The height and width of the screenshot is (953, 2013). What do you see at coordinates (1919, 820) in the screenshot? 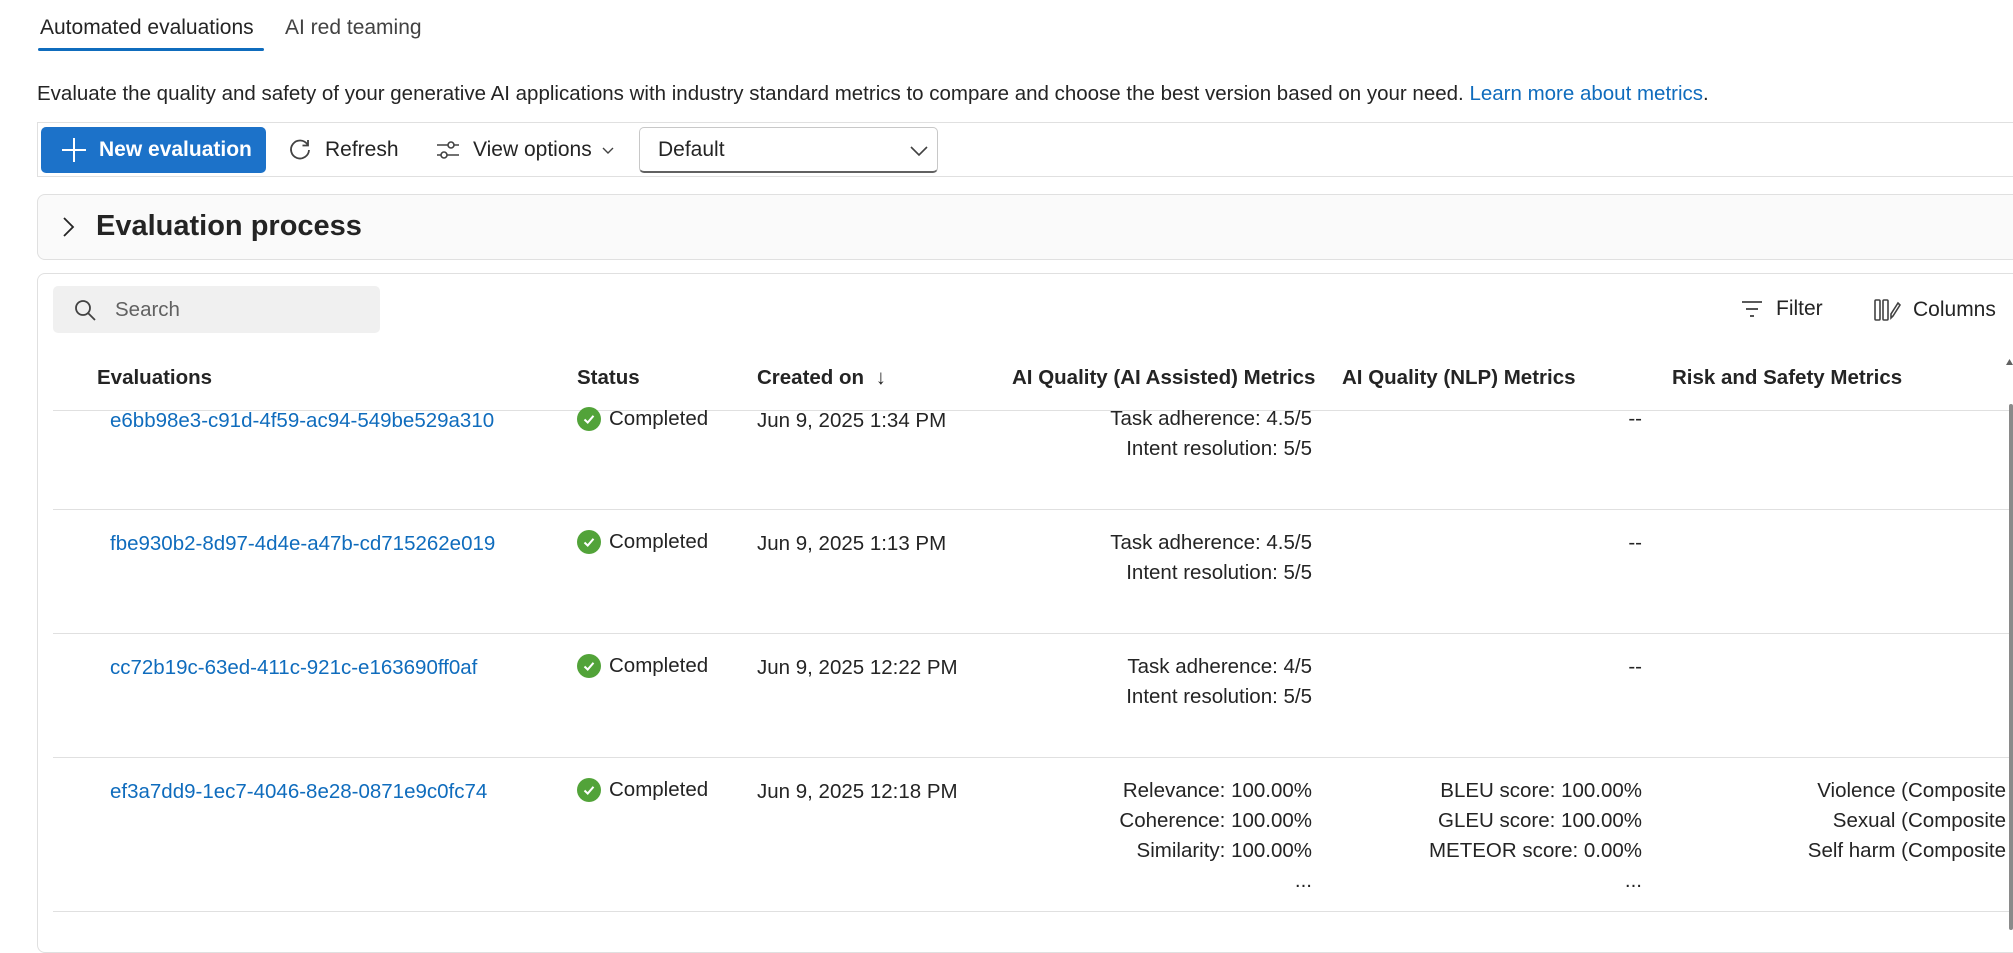
I see `metric-value: Sexual (Composite` at bounding box center [1919, 820].